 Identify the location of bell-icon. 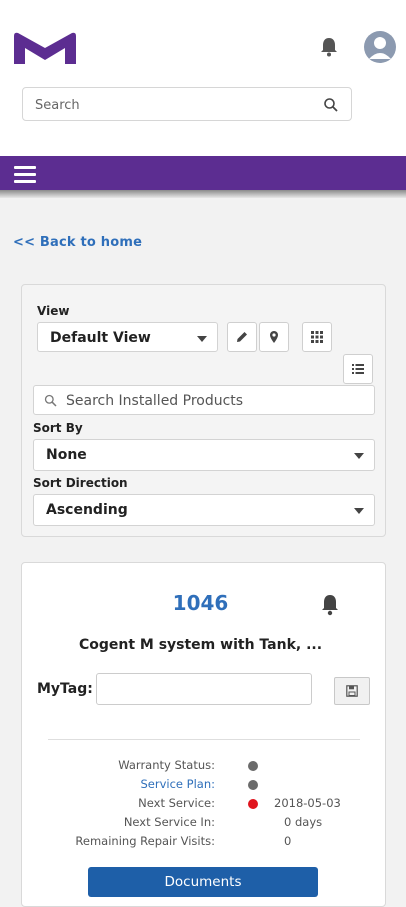
(330, 605).